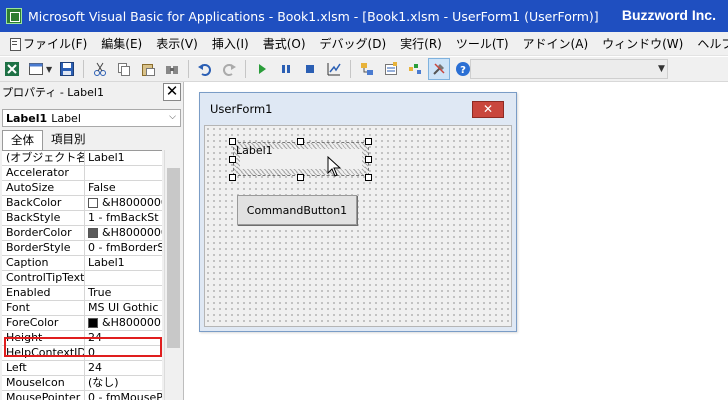  I want to click on property-value: (なし), so click(123, 383).